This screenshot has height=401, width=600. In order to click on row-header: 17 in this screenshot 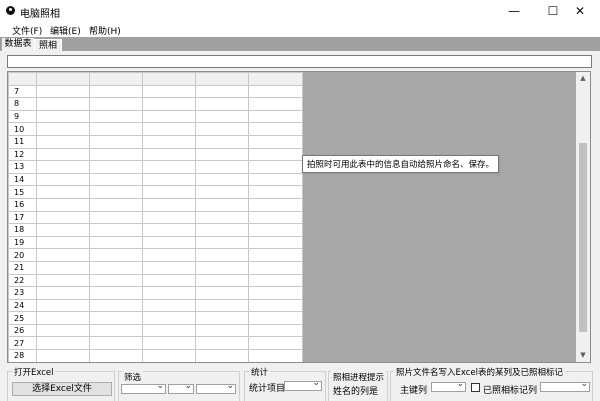, I will do `click(22, 217)`.